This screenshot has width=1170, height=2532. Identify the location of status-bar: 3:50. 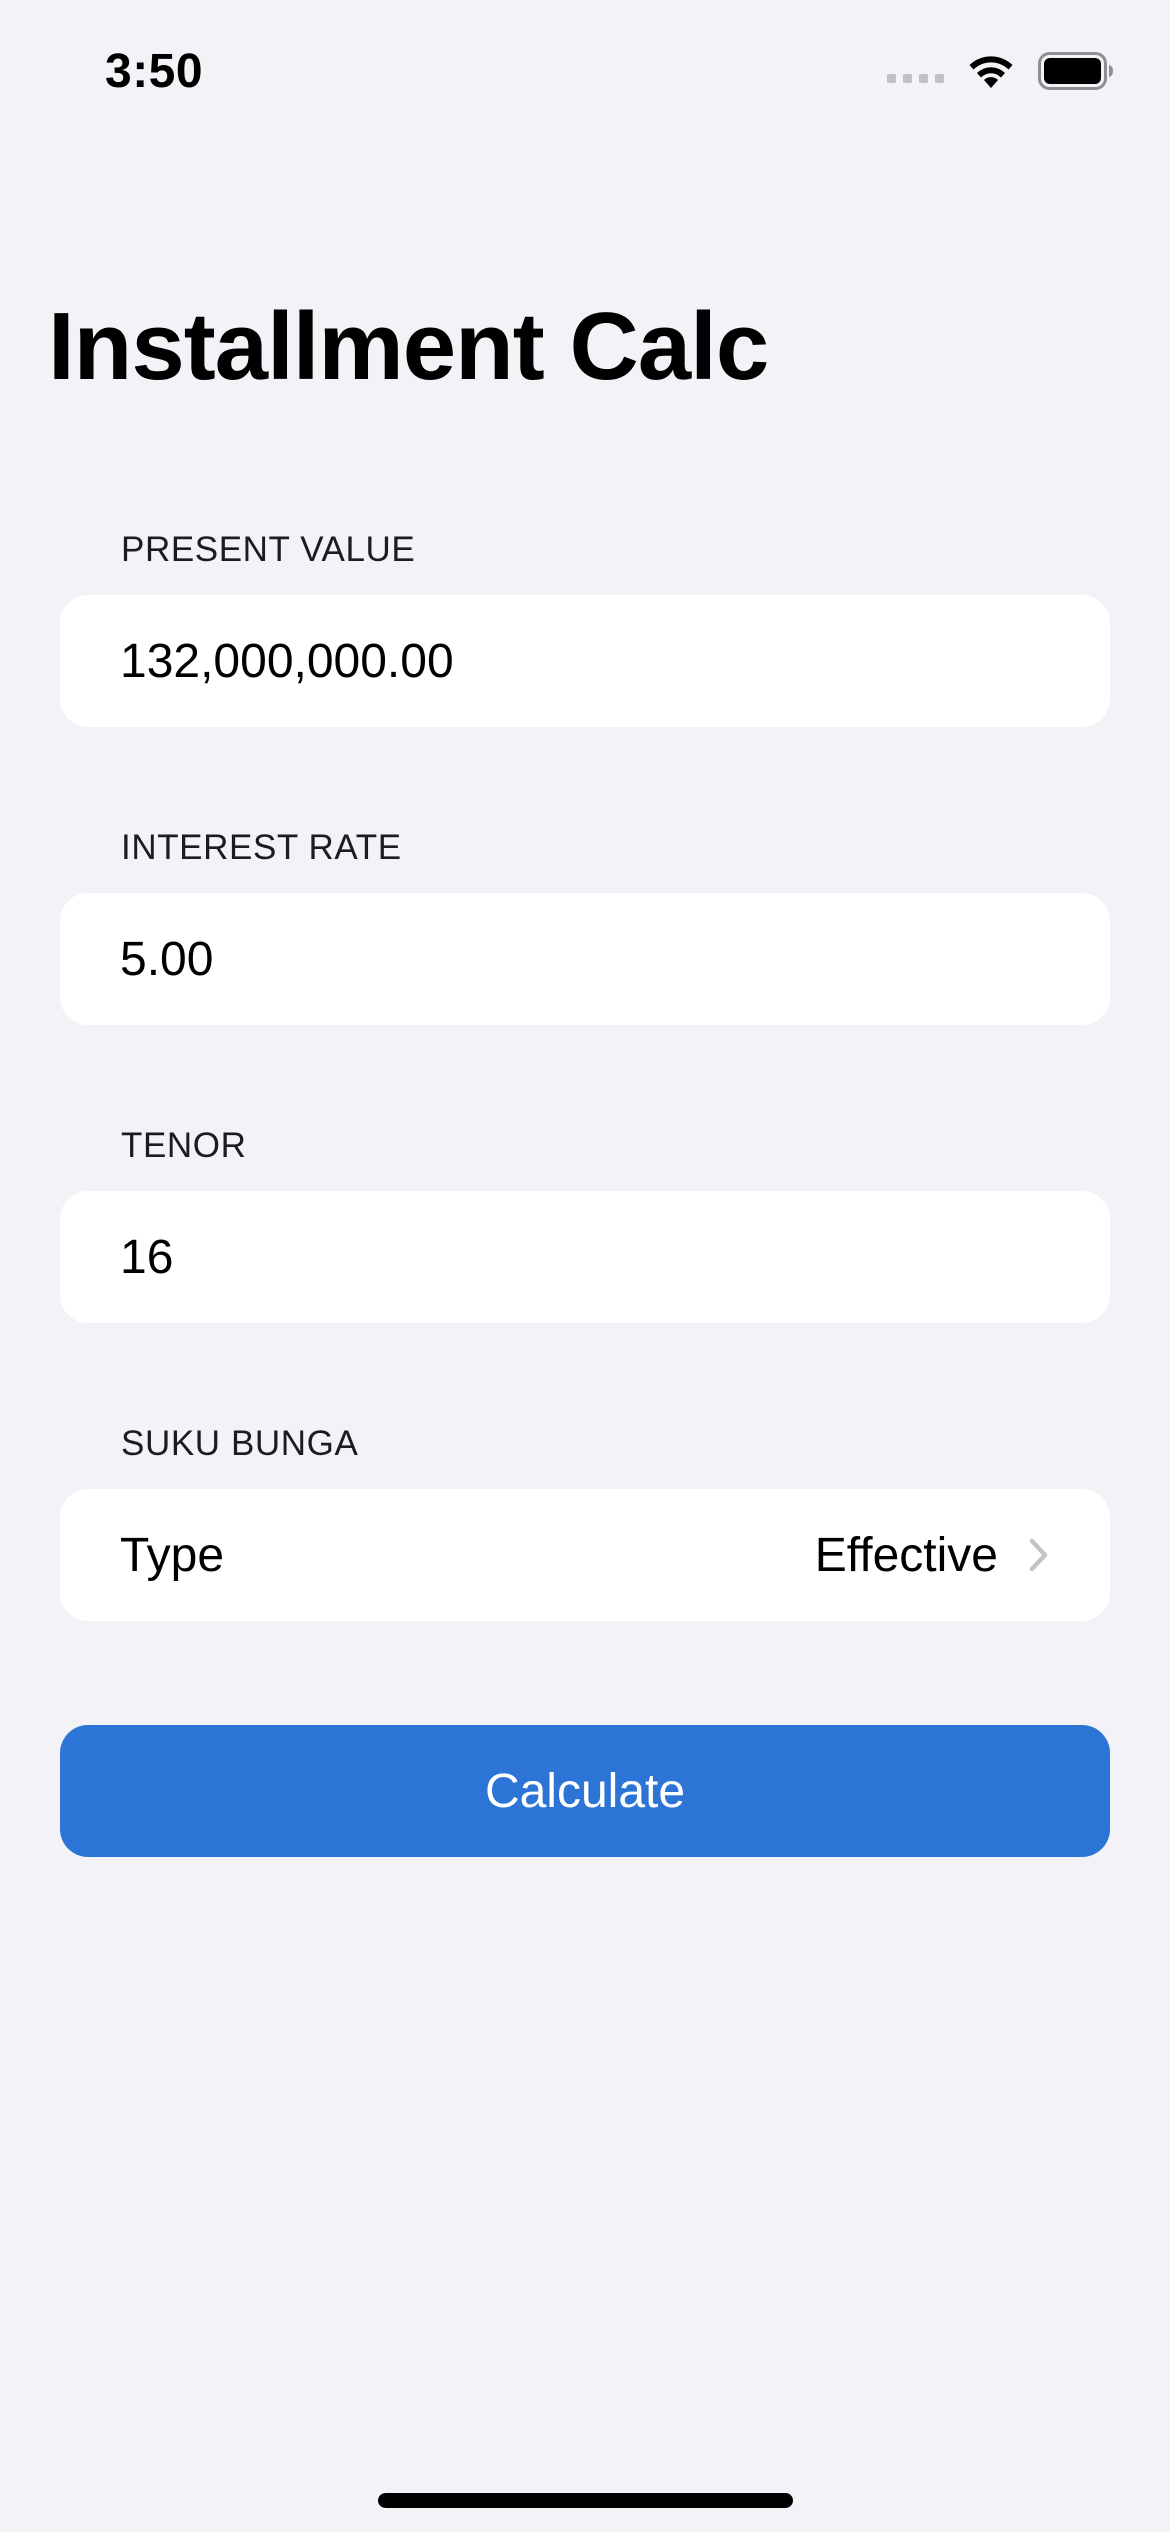
(585, 75).